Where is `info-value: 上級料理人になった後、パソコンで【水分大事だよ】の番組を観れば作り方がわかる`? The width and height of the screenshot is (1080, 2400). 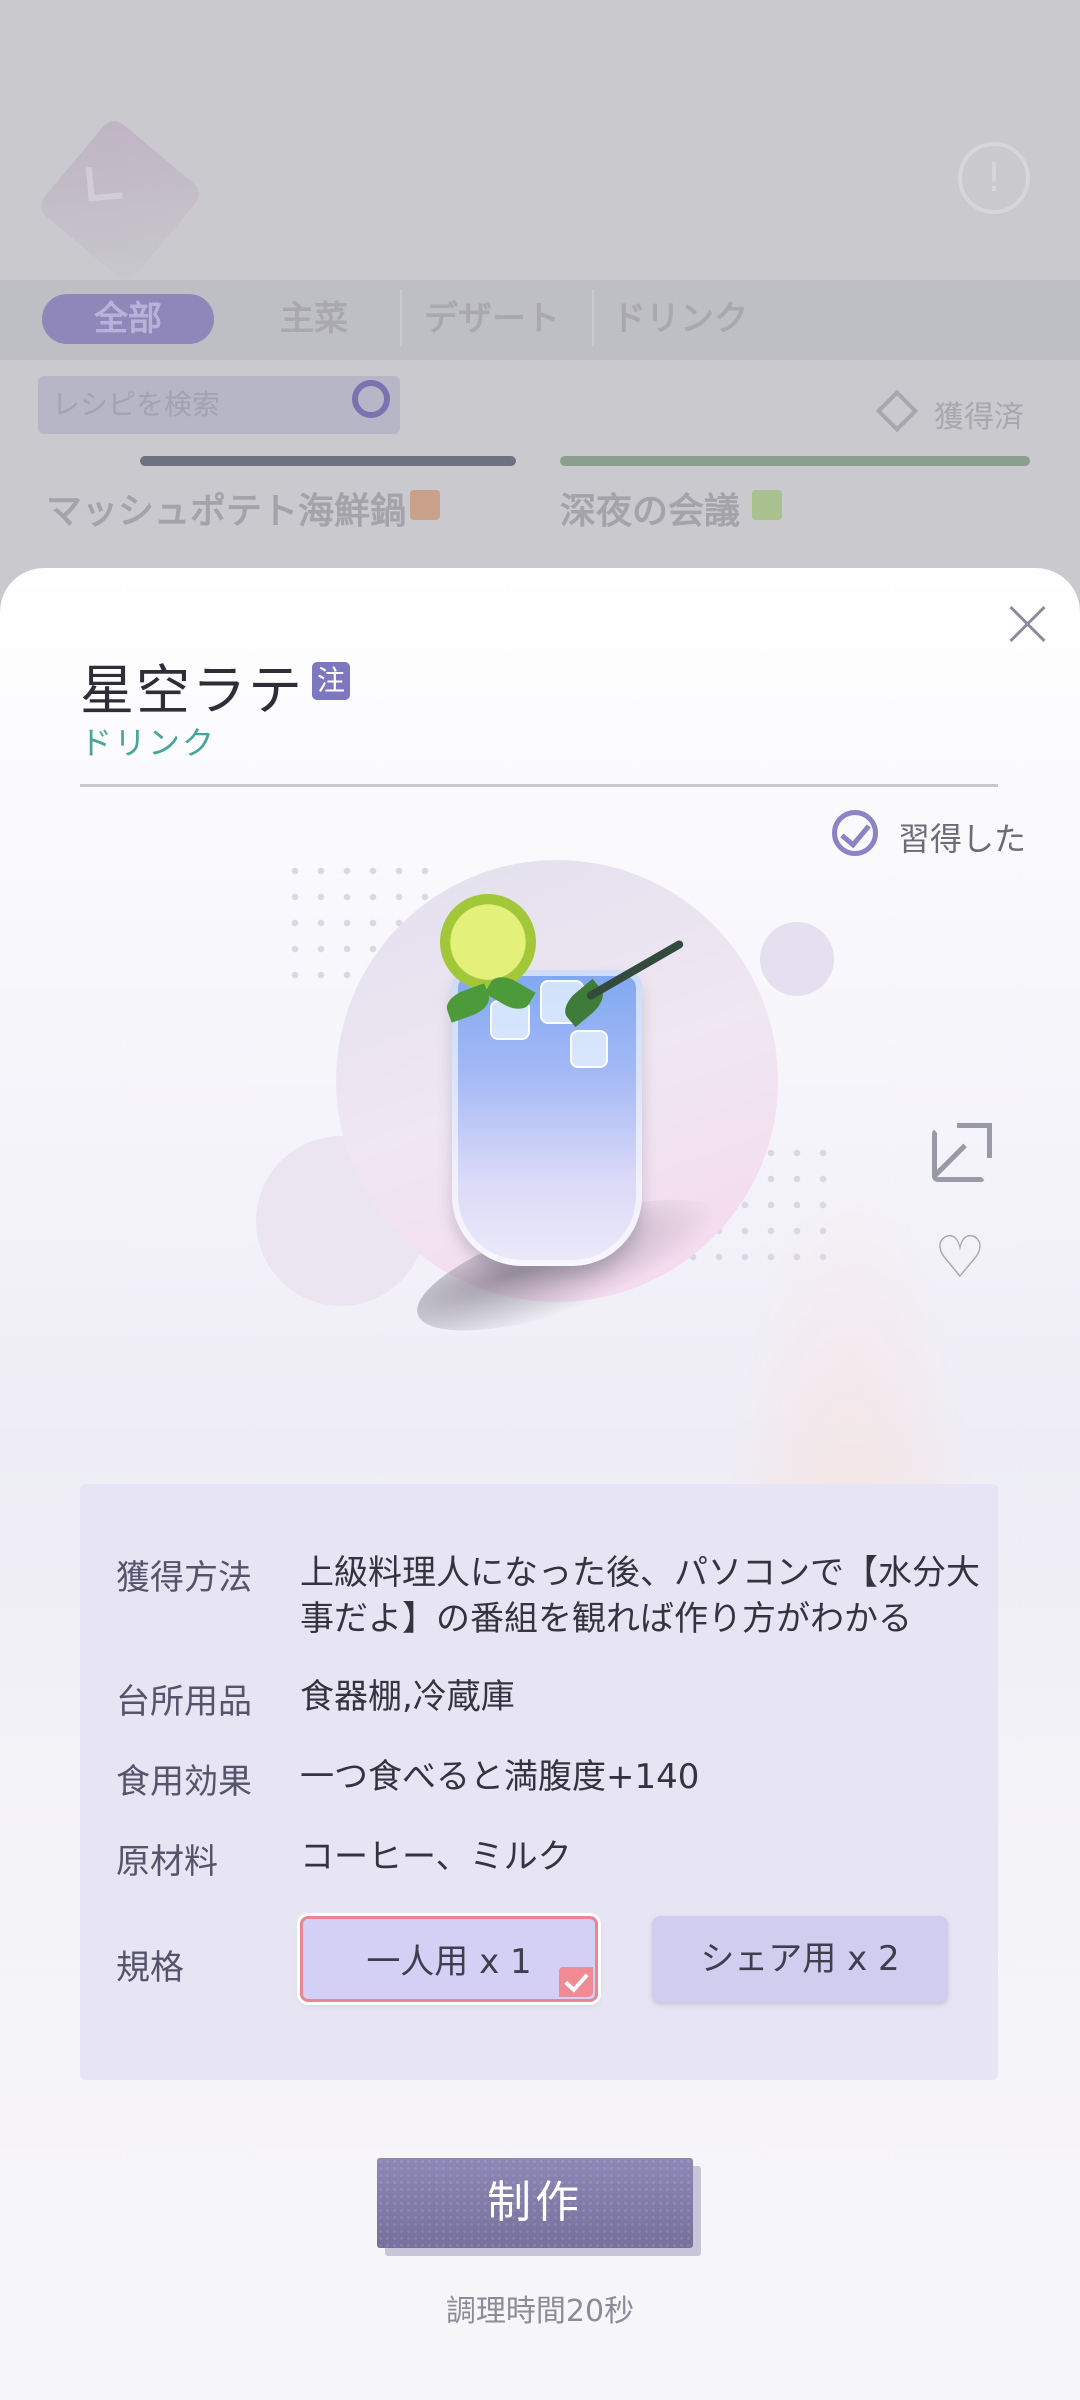
info-value: 上級料理人になった後、パソコンで【水分大事だよ】の番組を観れば作り方がわかる is located at coordinates (640, 1596).